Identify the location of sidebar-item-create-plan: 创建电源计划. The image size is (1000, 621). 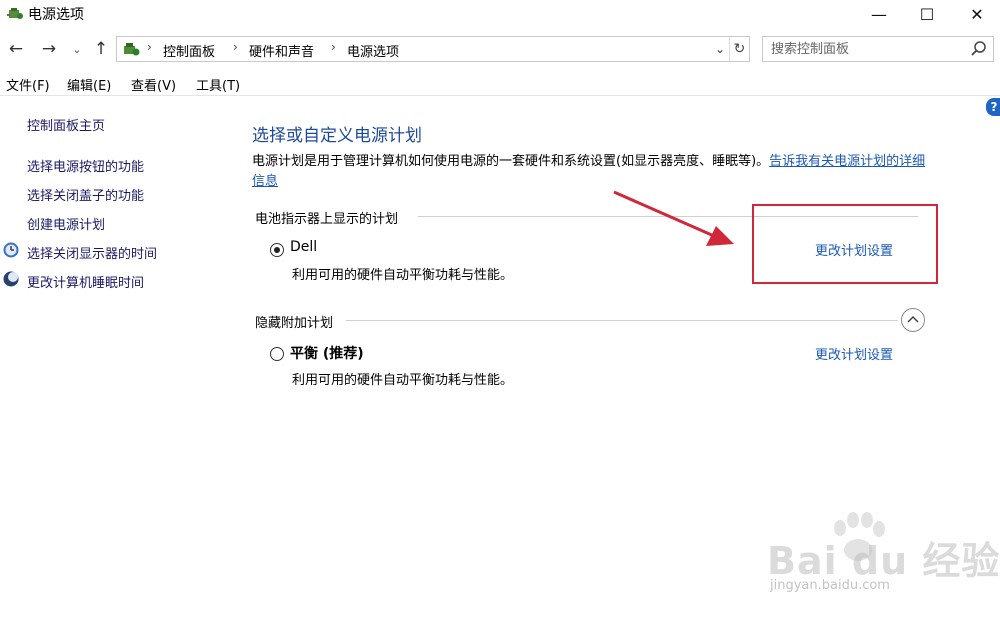
(66, 223).